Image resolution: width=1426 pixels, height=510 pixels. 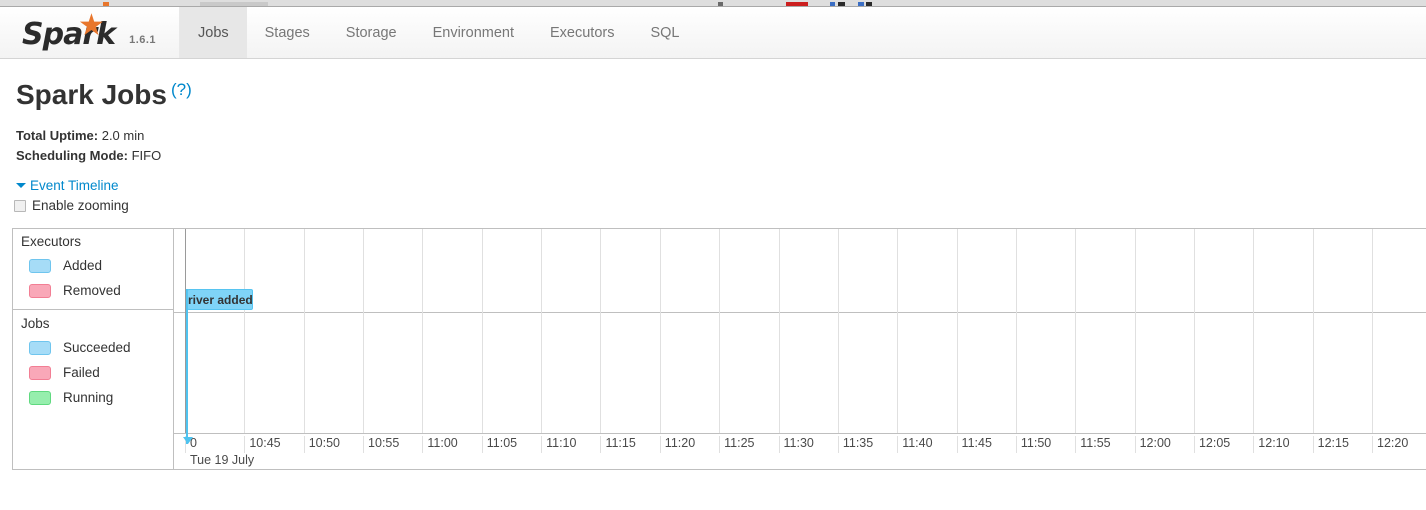 I want to click on legend-item-running: Running, so click(x=97, y=397).